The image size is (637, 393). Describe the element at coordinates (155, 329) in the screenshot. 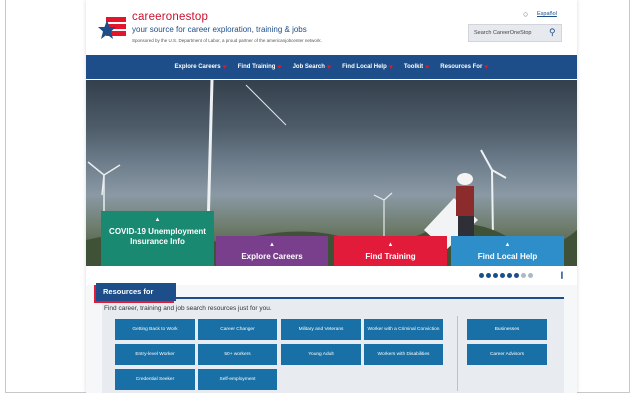

I see `resource-button: Getting Back to Work` at that location.